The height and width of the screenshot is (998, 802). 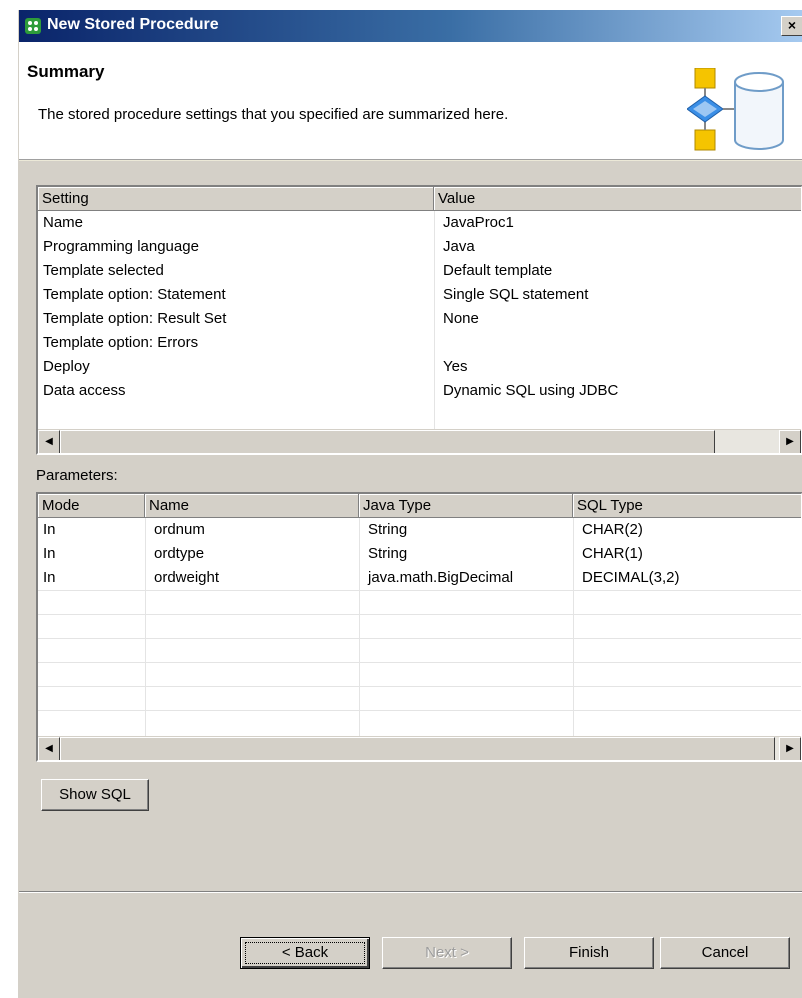 I want to click on close-button: ×, so click(x=791, y=26).